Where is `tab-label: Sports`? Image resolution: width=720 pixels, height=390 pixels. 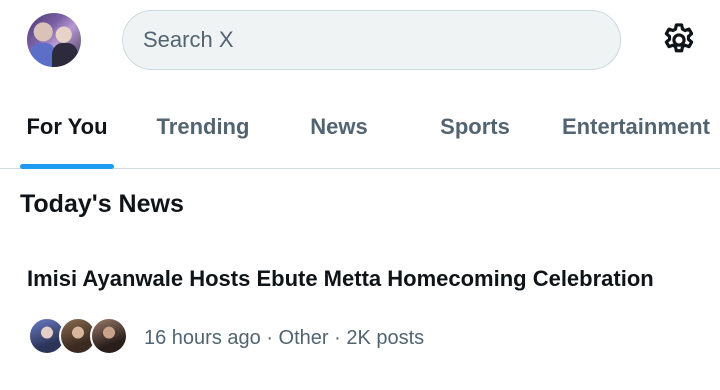 tab-label: Sports is located at coordinates (475, 126).